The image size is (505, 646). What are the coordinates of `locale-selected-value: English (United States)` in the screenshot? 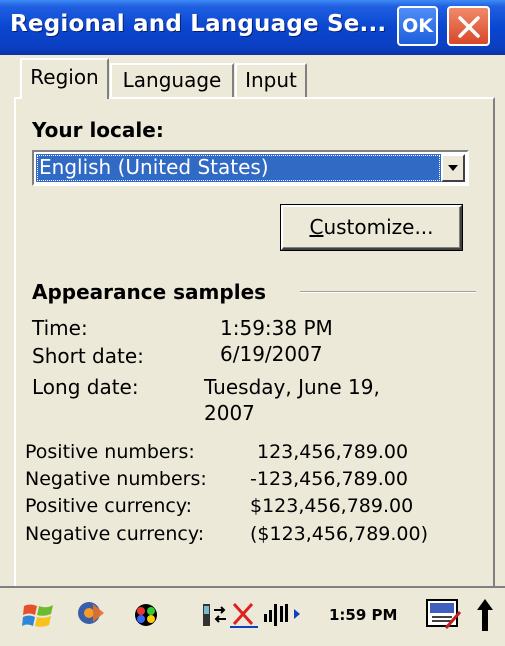 It's located at (238, 168).